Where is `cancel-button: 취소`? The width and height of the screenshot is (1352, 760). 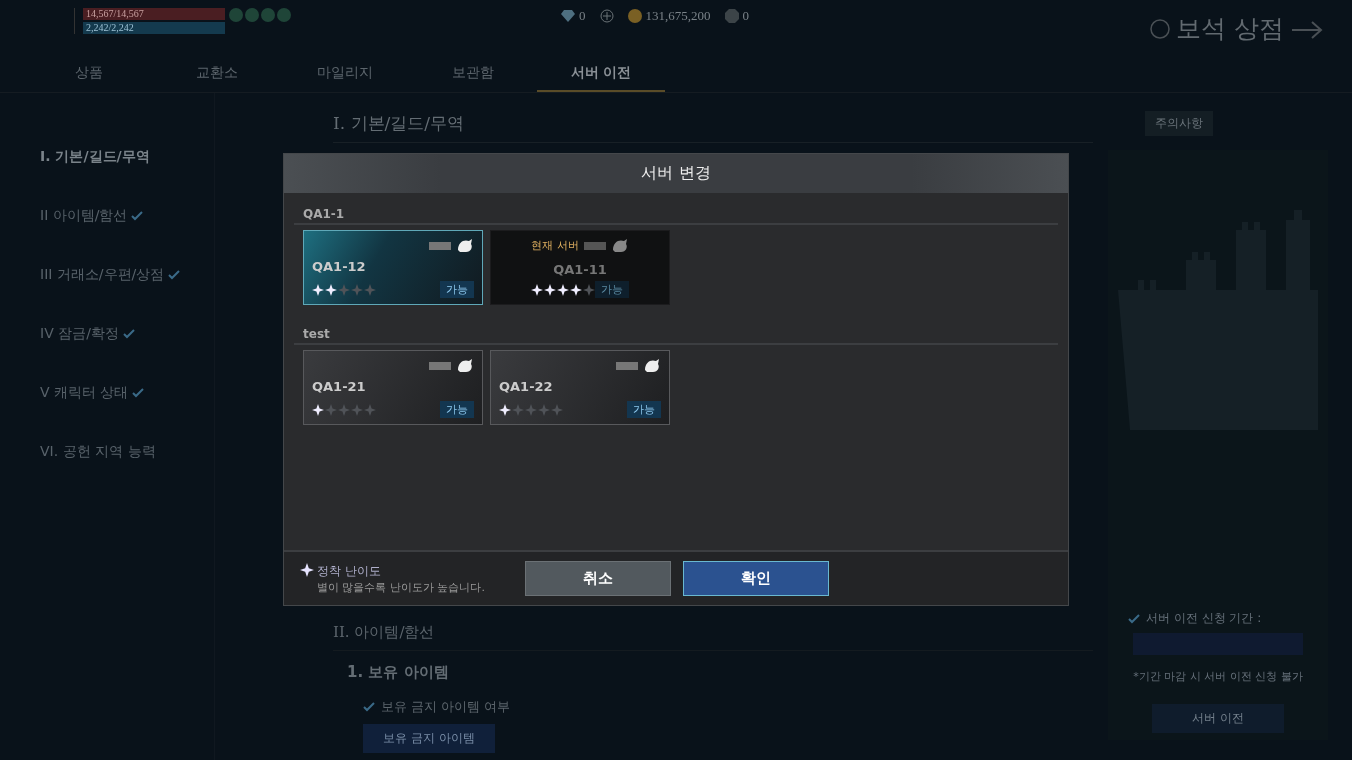
cancel-button: 취소 is located at coordinates (598, 578).